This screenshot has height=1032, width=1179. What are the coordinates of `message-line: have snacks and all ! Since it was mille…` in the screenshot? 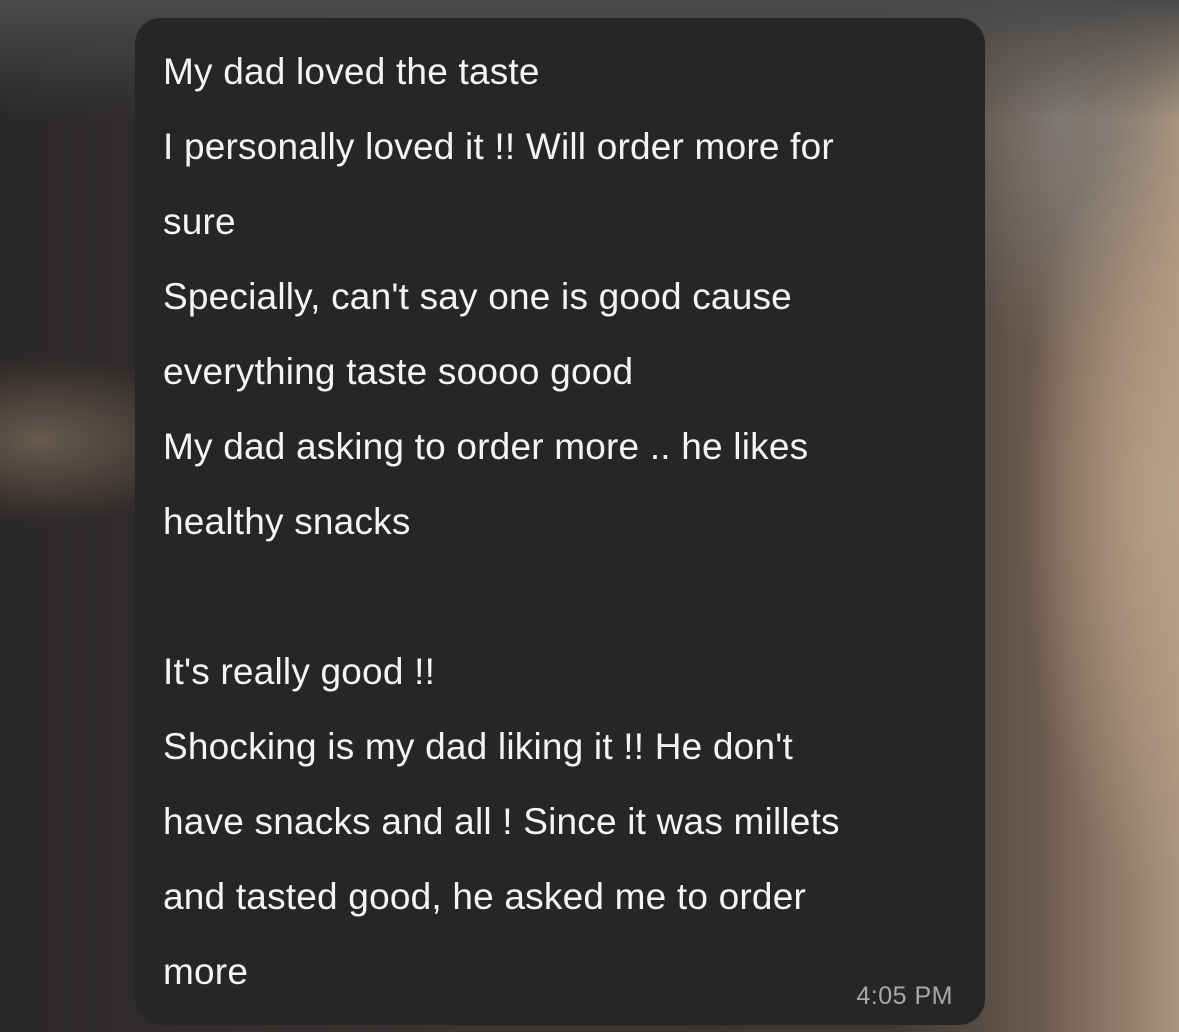 It's located at (501, 821).